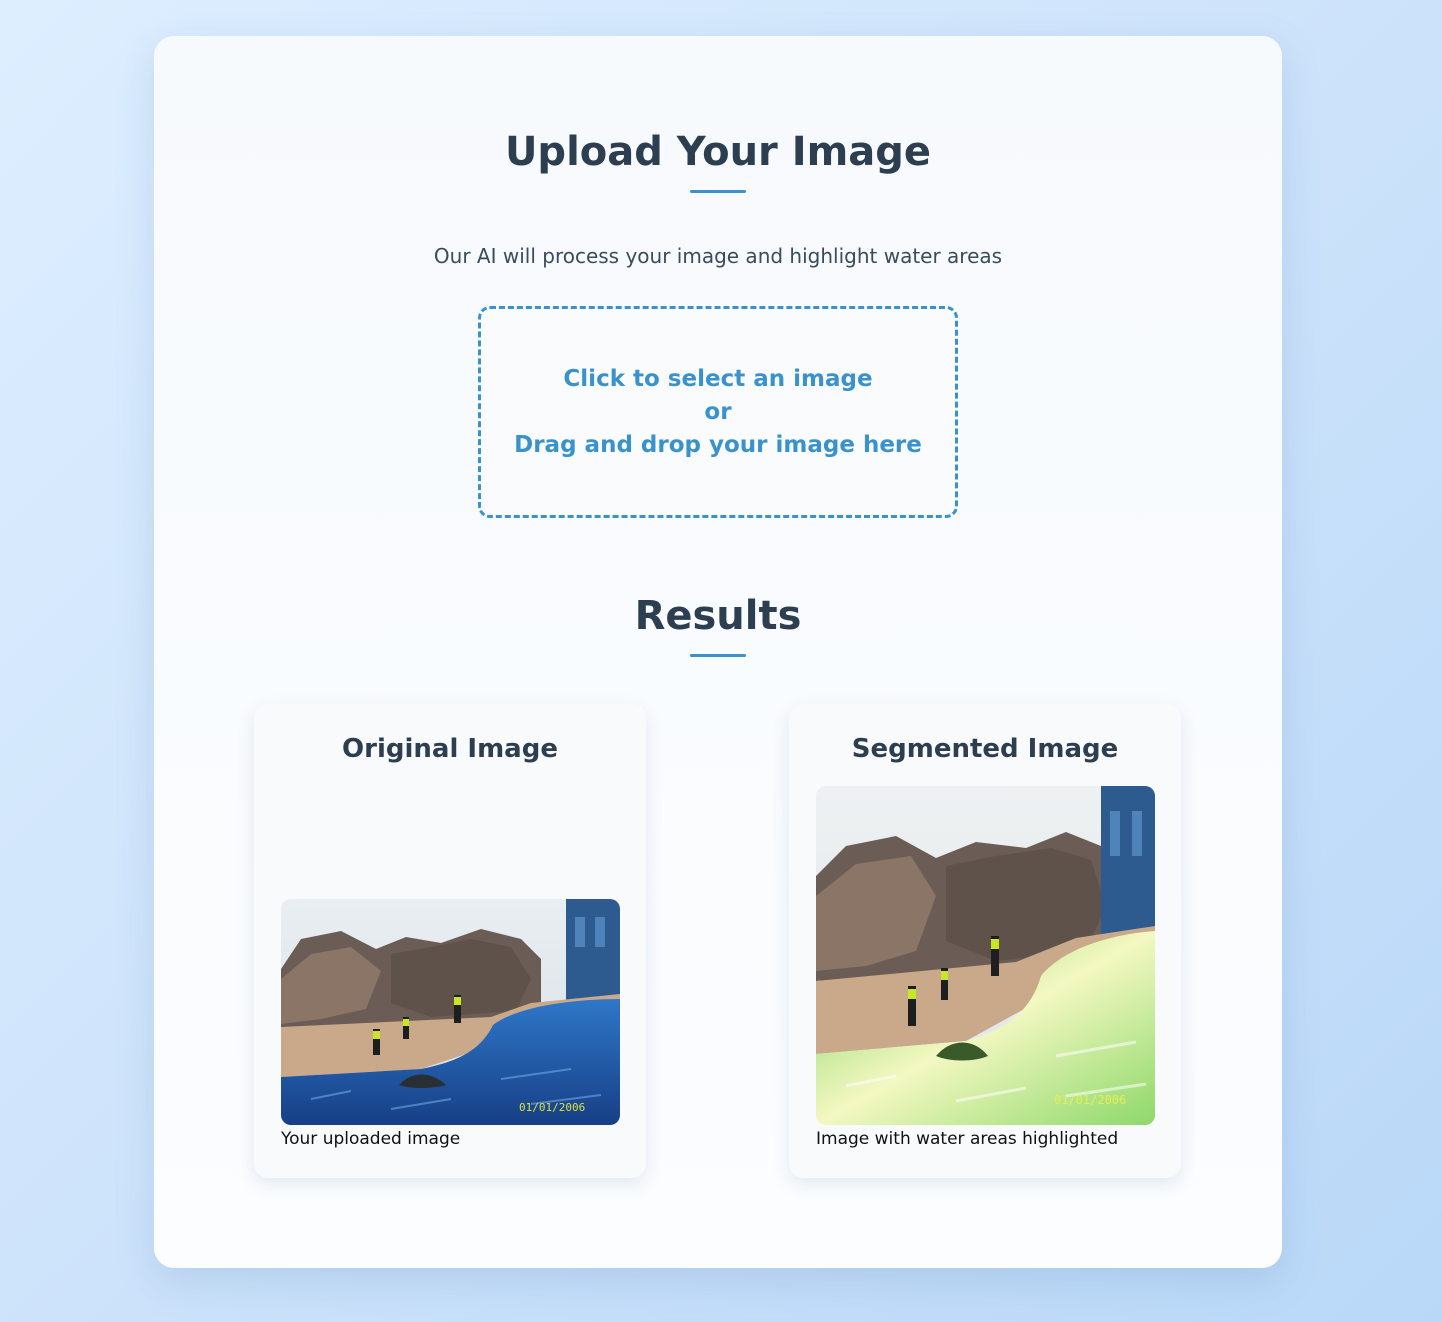  Describe the element at coordinates (371, 1139) in the screenshot. I see `original-image-caption: Your uploaded image` at that location.